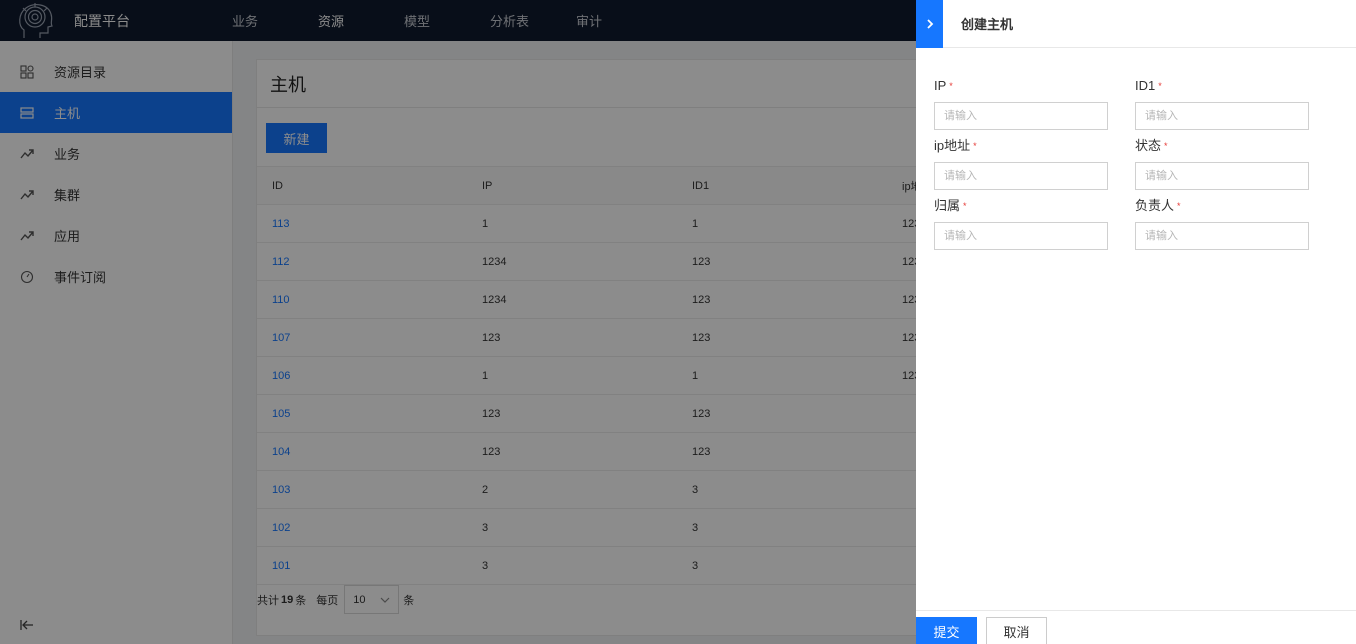 This screenshot has height=644, width=1356. I want to click on create-host-form: IP* ID1* ip地址* 状态* 归属* 负责人*, so click(1121, 163).